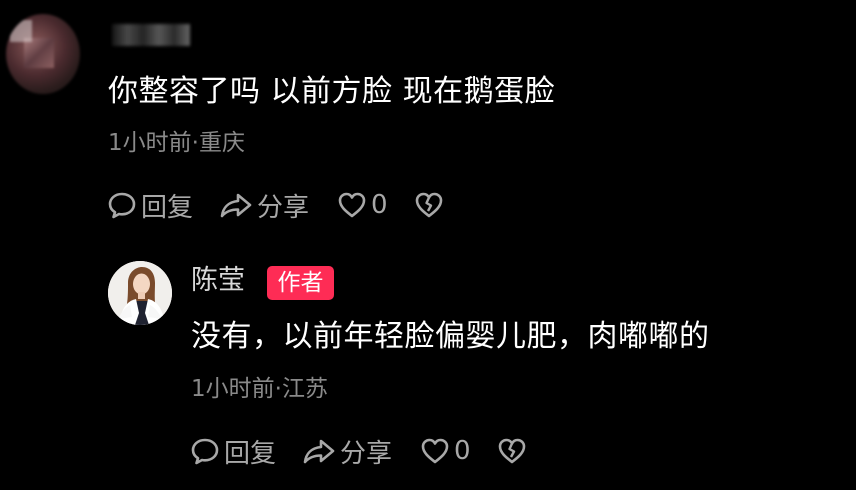 The height and width of the screenshot is (490, 856). I want to click on comment-text: 你整容了吗 以前方脸 现在鹅蛋脸, so click(332, 91).